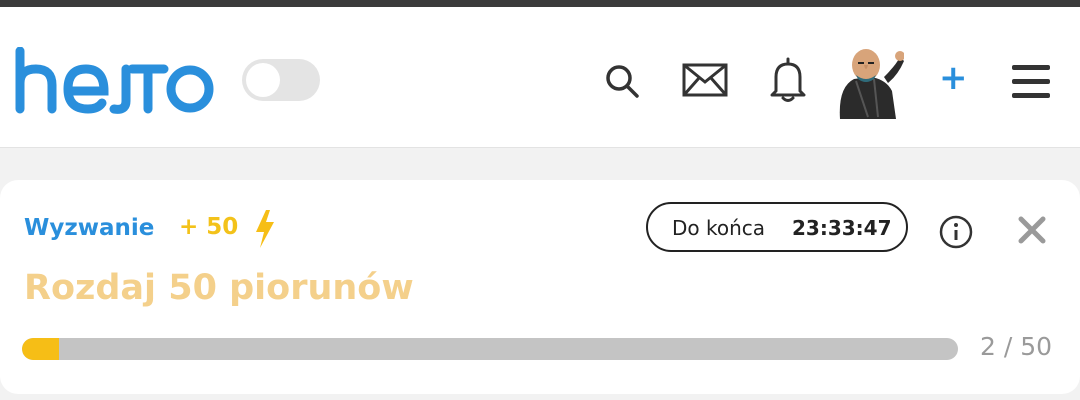  What do you see at coordinates (219, 288) in the screenshot?
I see `challenge-title: Rozdaj 50 piorunów` at bounding box center [219, 288].